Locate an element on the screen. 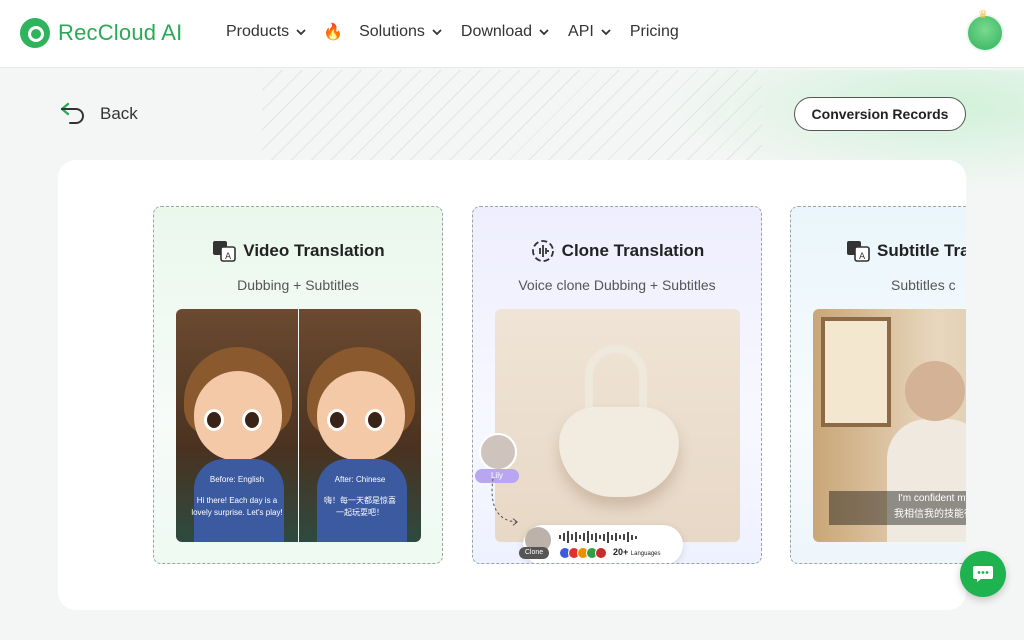 This screenshot has width=1024, height=640. subtitle-caption: I'm confident my skill 我相信我的技能很适合 is located at coordinates (897, 508).